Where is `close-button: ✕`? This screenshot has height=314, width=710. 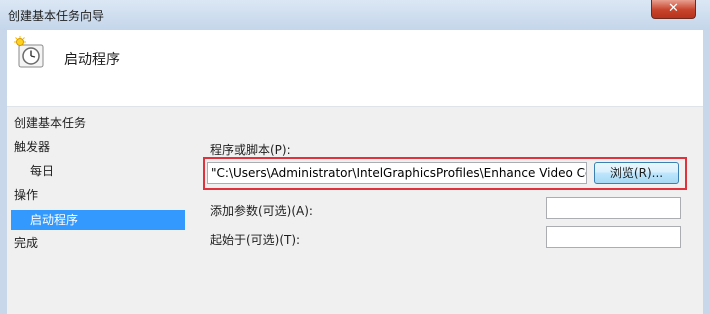
close-button: ✕ is located at coordinates (673, 9).